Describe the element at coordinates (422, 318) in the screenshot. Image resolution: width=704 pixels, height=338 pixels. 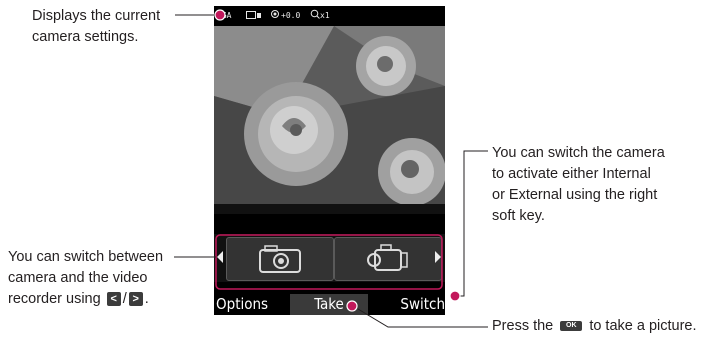
I see `leader-take-picture` at that location.